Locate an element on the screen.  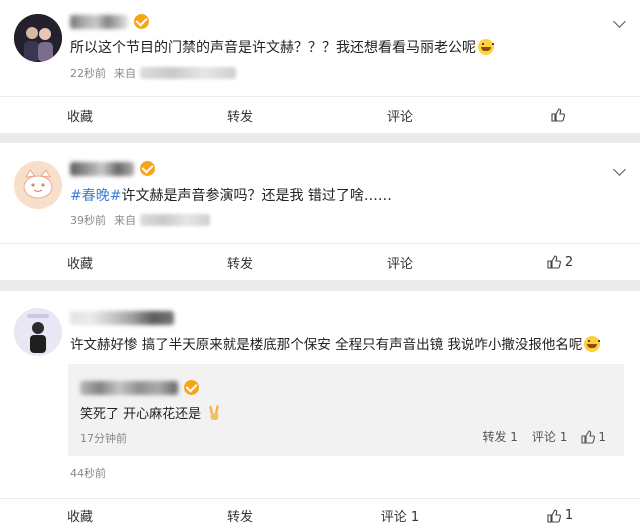
post-meta: 44秒前 is located at coordinates (88, 473).